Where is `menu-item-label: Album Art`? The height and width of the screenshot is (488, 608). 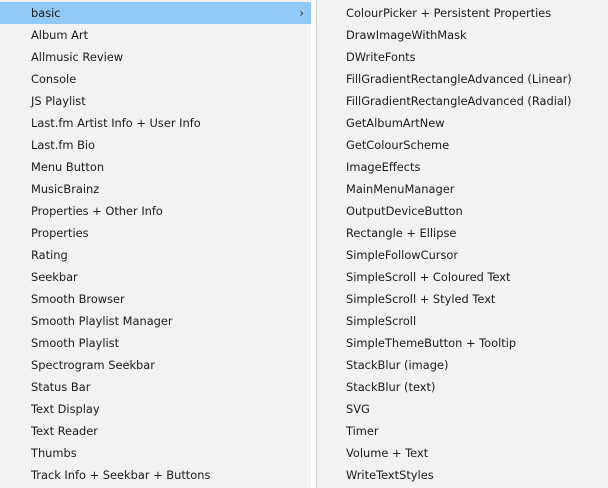
menu-item-label: Album Art is located at coordinates (60, 35).